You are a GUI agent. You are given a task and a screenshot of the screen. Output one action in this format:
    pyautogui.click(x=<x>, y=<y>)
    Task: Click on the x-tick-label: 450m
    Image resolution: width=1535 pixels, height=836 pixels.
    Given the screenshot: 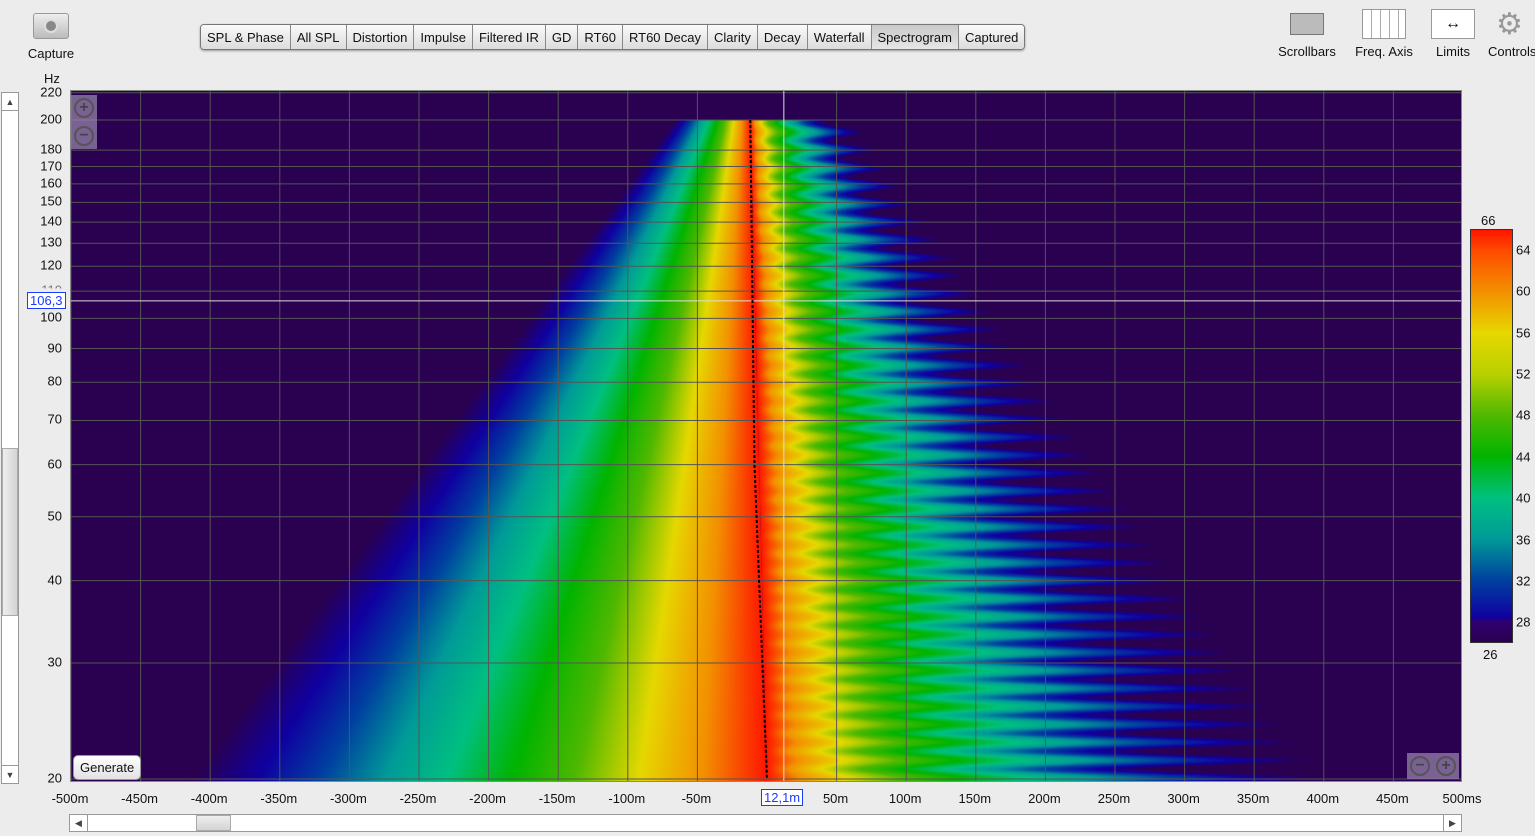 What is the action you would take?
    pyautogui.click(x=1392, y=798)
    